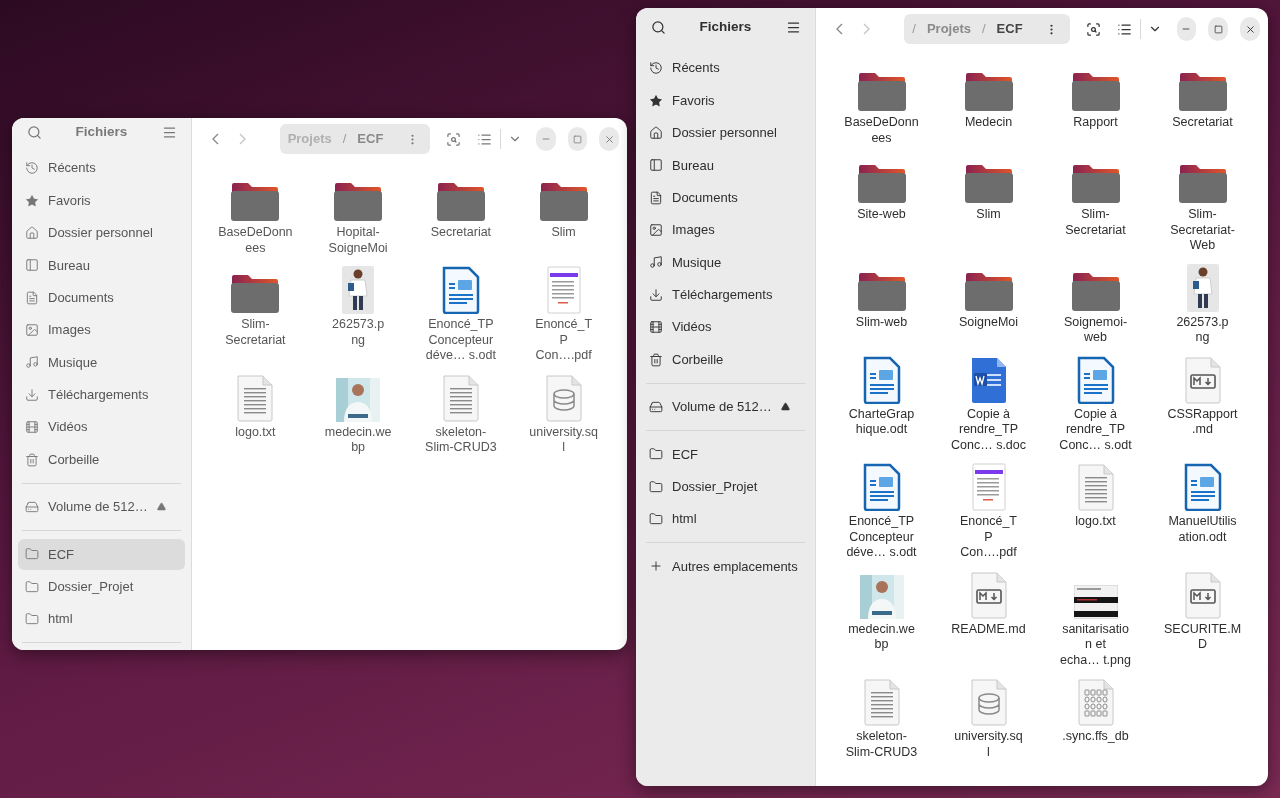  What do you see at coordinates (881, 322) in the screenshot?
I see `file-name: Slim-web` at bounding box center [881, 322].